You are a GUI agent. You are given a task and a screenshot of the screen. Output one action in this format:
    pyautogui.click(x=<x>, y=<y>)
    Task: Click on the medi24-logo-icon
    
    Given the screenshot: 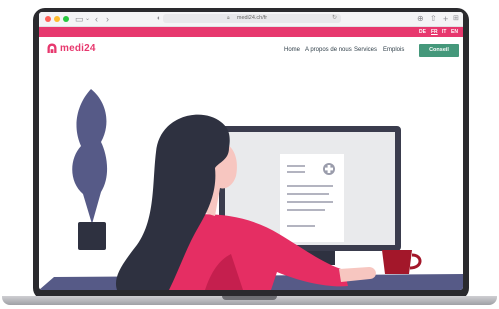 What is the action you would take?
    pyautogui.click(x=52, y=49)
    